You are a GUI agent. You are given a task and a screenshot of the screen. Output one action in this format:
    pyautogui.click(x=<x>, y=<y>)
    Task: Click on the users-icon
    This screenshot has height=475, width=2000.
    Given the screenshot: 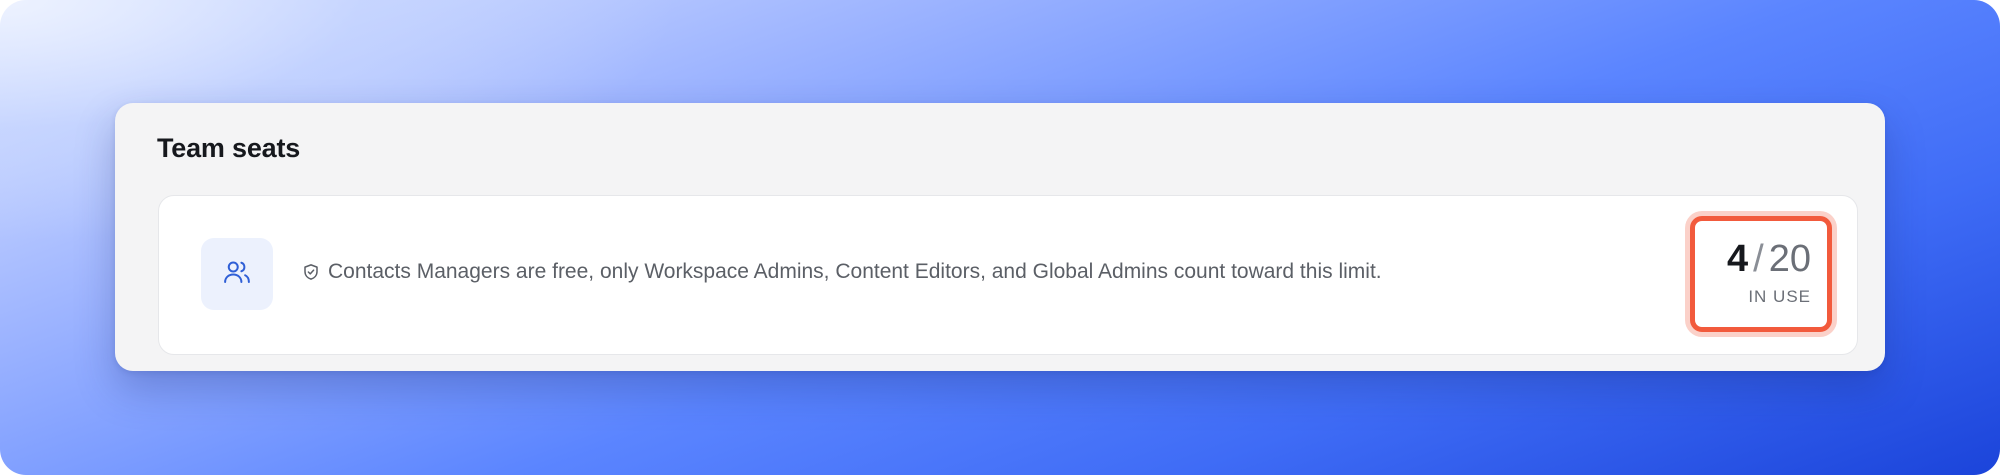 What is the action you would take?
    pyautogui.click(x=237, y=274)
    